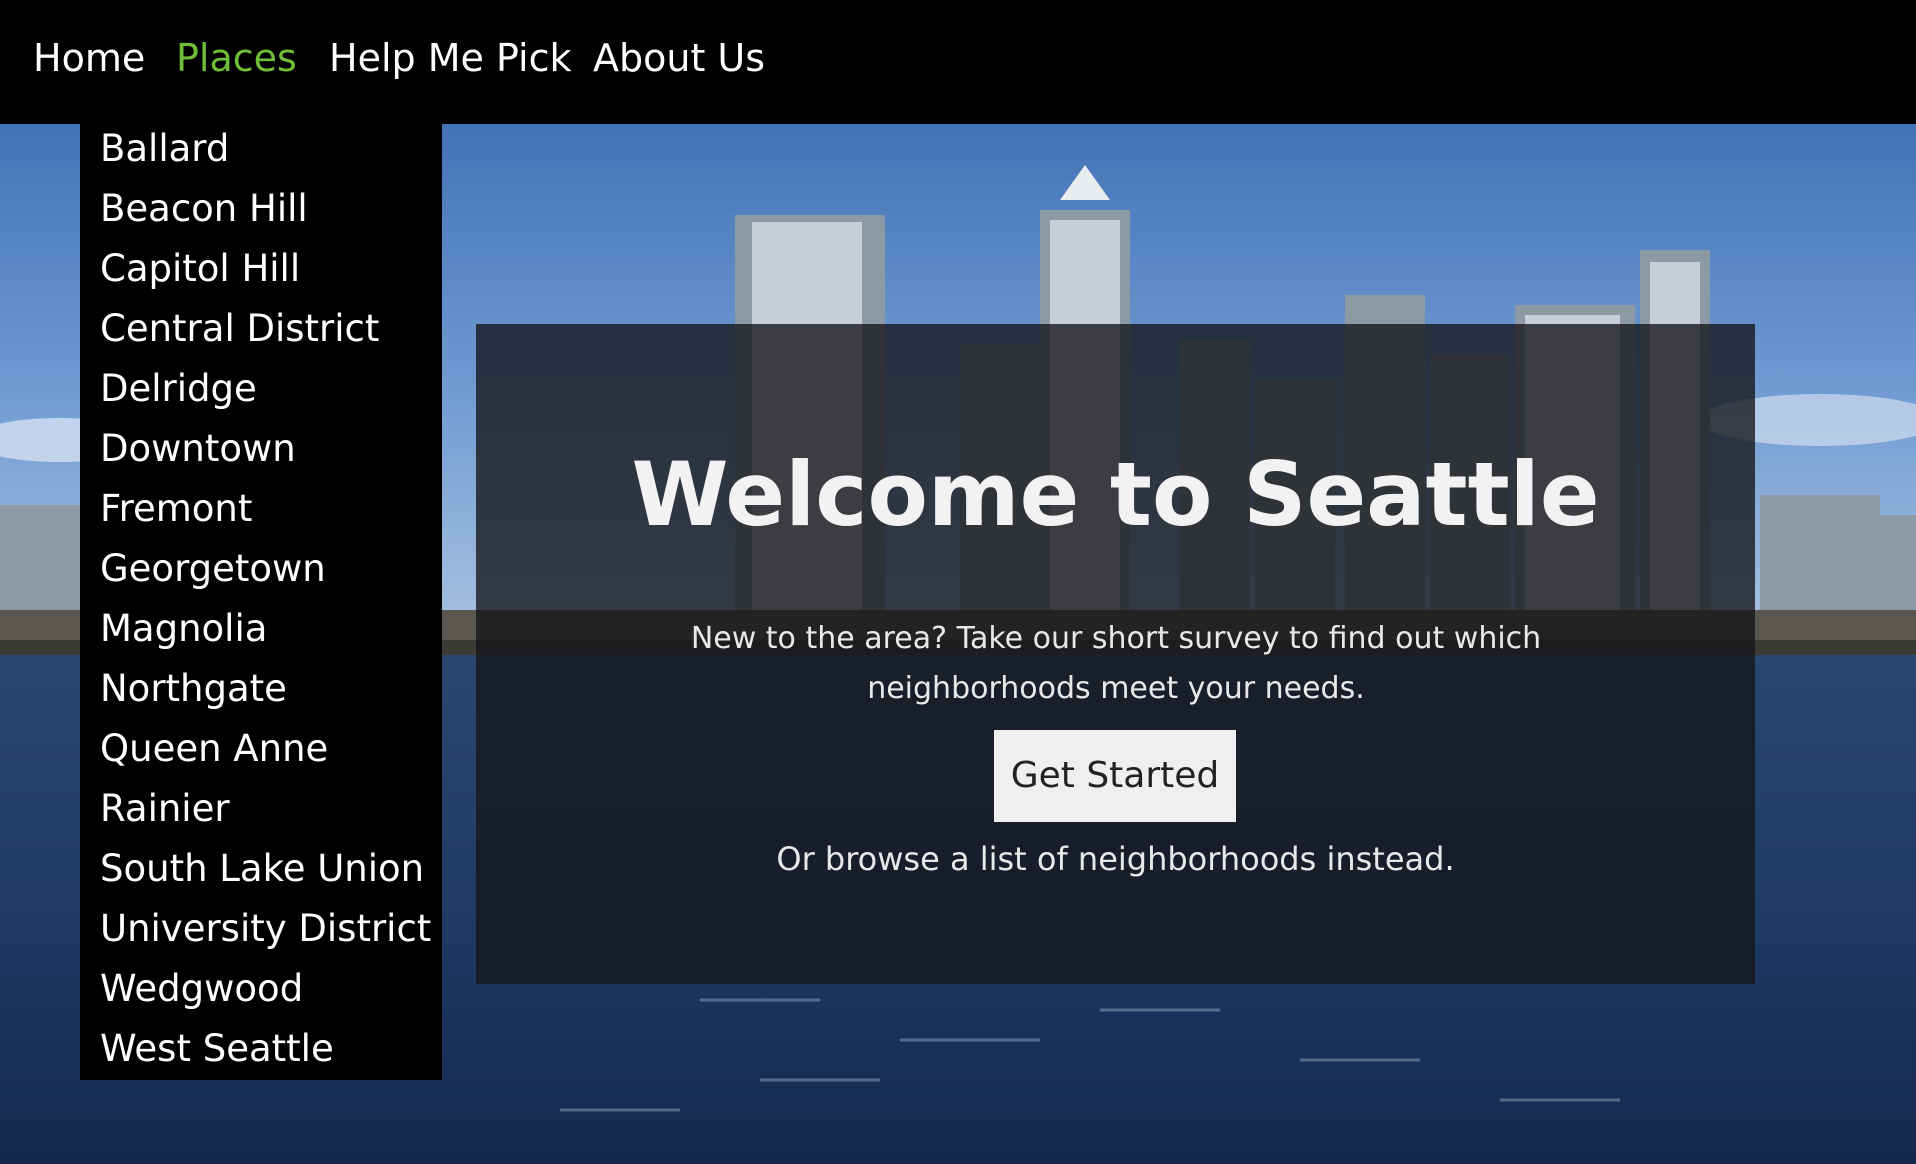 The height and width of the screenshot is (1164, 1916). Describe the element at coordinates (958, 62) in the screenshot. I see `top-navigation-bar: Home Places Help Me Pick About Us` at that location.